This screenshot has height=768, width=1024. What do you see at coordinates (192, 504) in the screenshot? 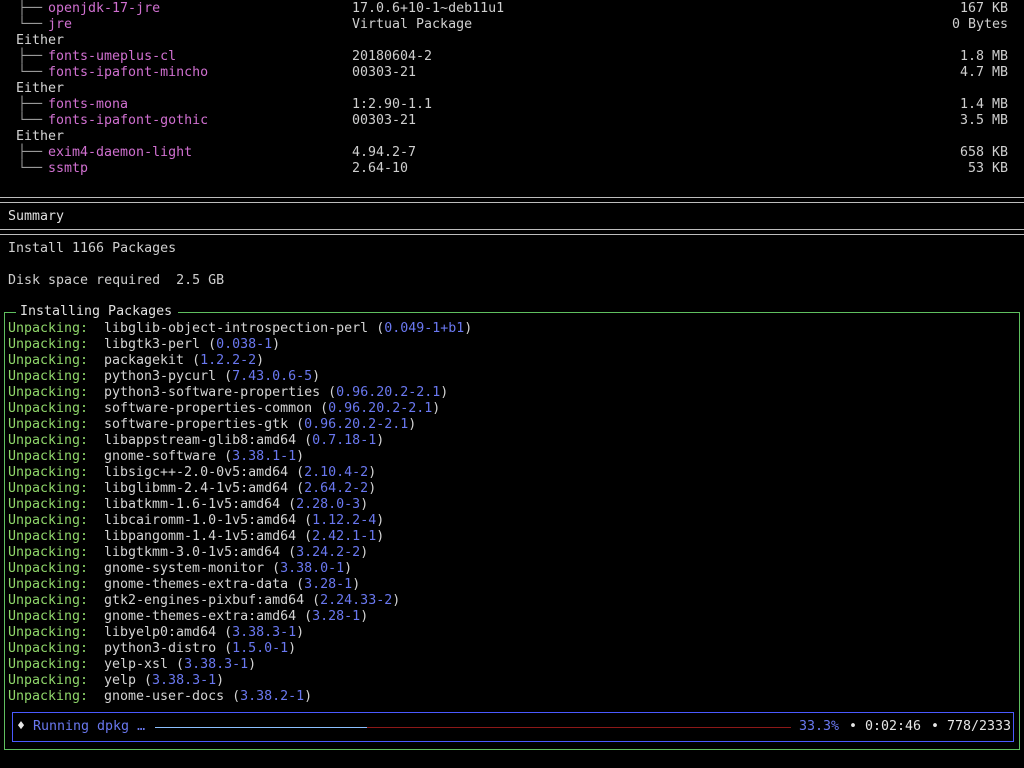
I see `unpack-package-name: libatkmm-1.6-1v5:amd64` at bounding box center [192, 504].